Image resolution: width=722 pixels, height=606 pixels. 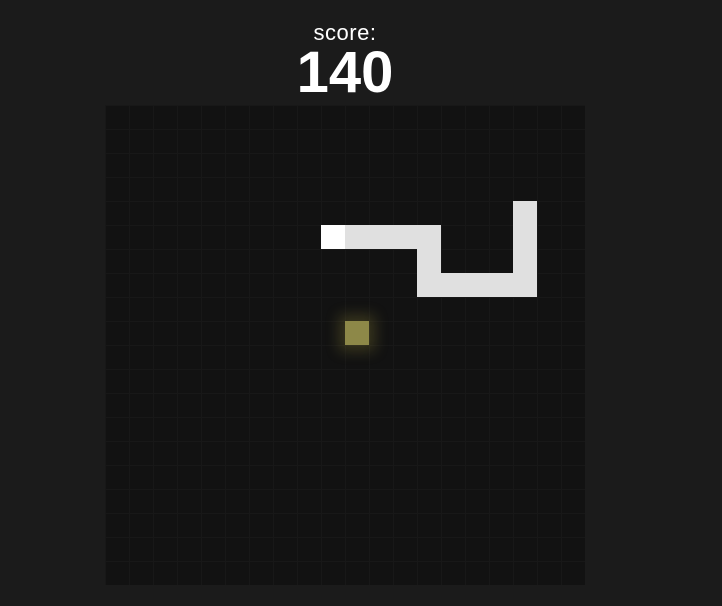 I want to click on food-pellet, so click(x=357, y=333).